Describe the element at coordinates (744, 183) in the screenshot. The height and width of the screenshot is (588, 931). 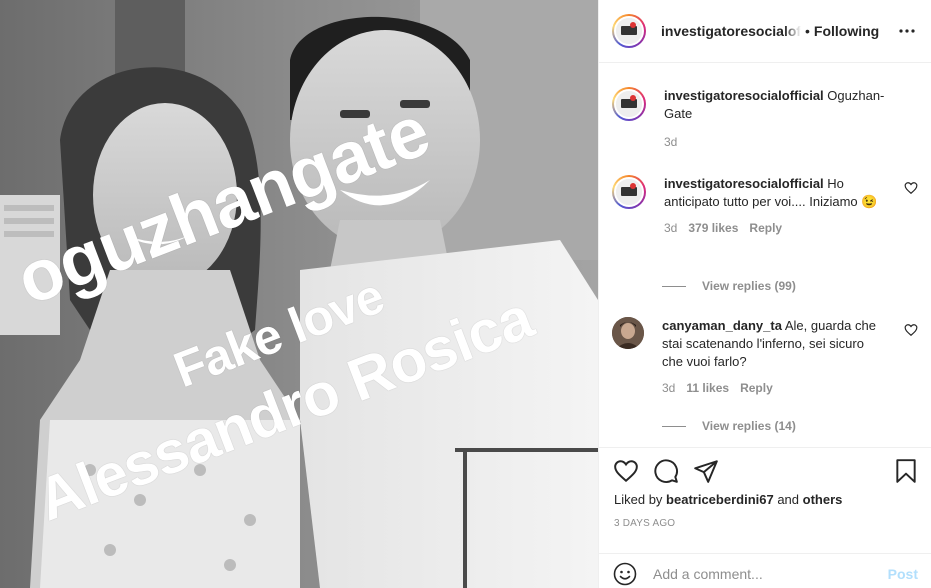
I see `comment-username: investigatoresocialofficial` at that location.